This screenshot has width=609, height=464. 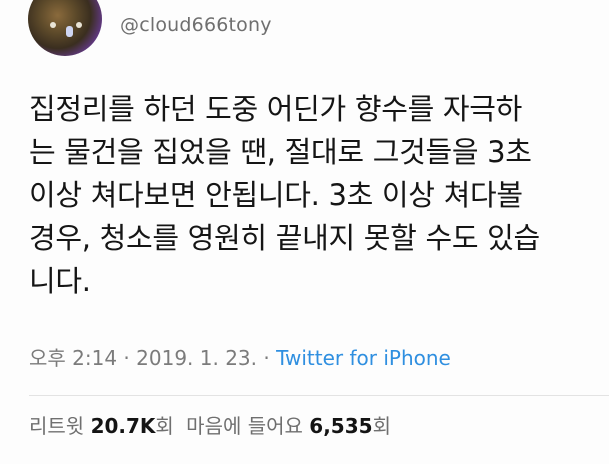 I want to click on like-label: 마음에 들어요, so click(x=244, y=426).